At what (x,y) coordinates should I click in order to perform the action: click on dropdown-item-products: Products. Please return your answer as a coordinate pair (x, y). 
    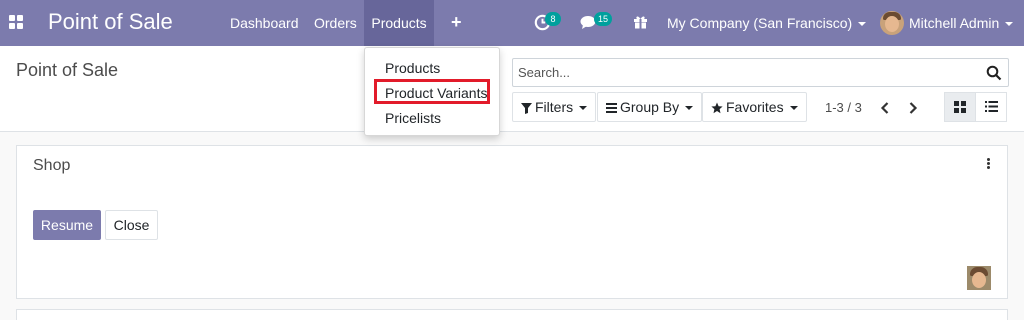
    Looking at the image, I should click on (412, 68).